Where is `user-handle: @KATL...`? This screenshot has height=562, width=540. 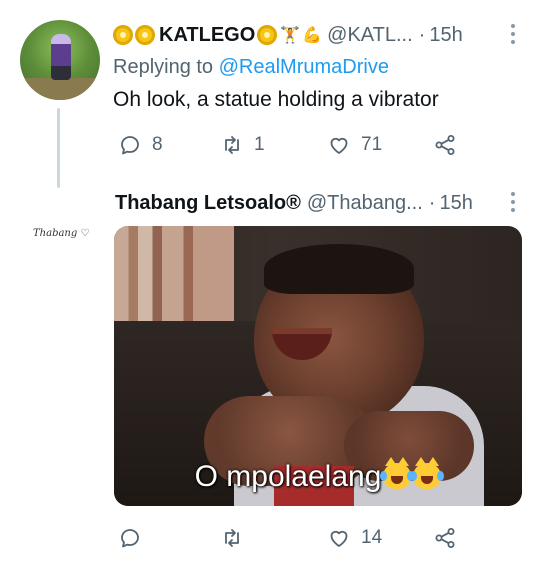
user-handle: @KATL... is located at coordinates (370, 35).